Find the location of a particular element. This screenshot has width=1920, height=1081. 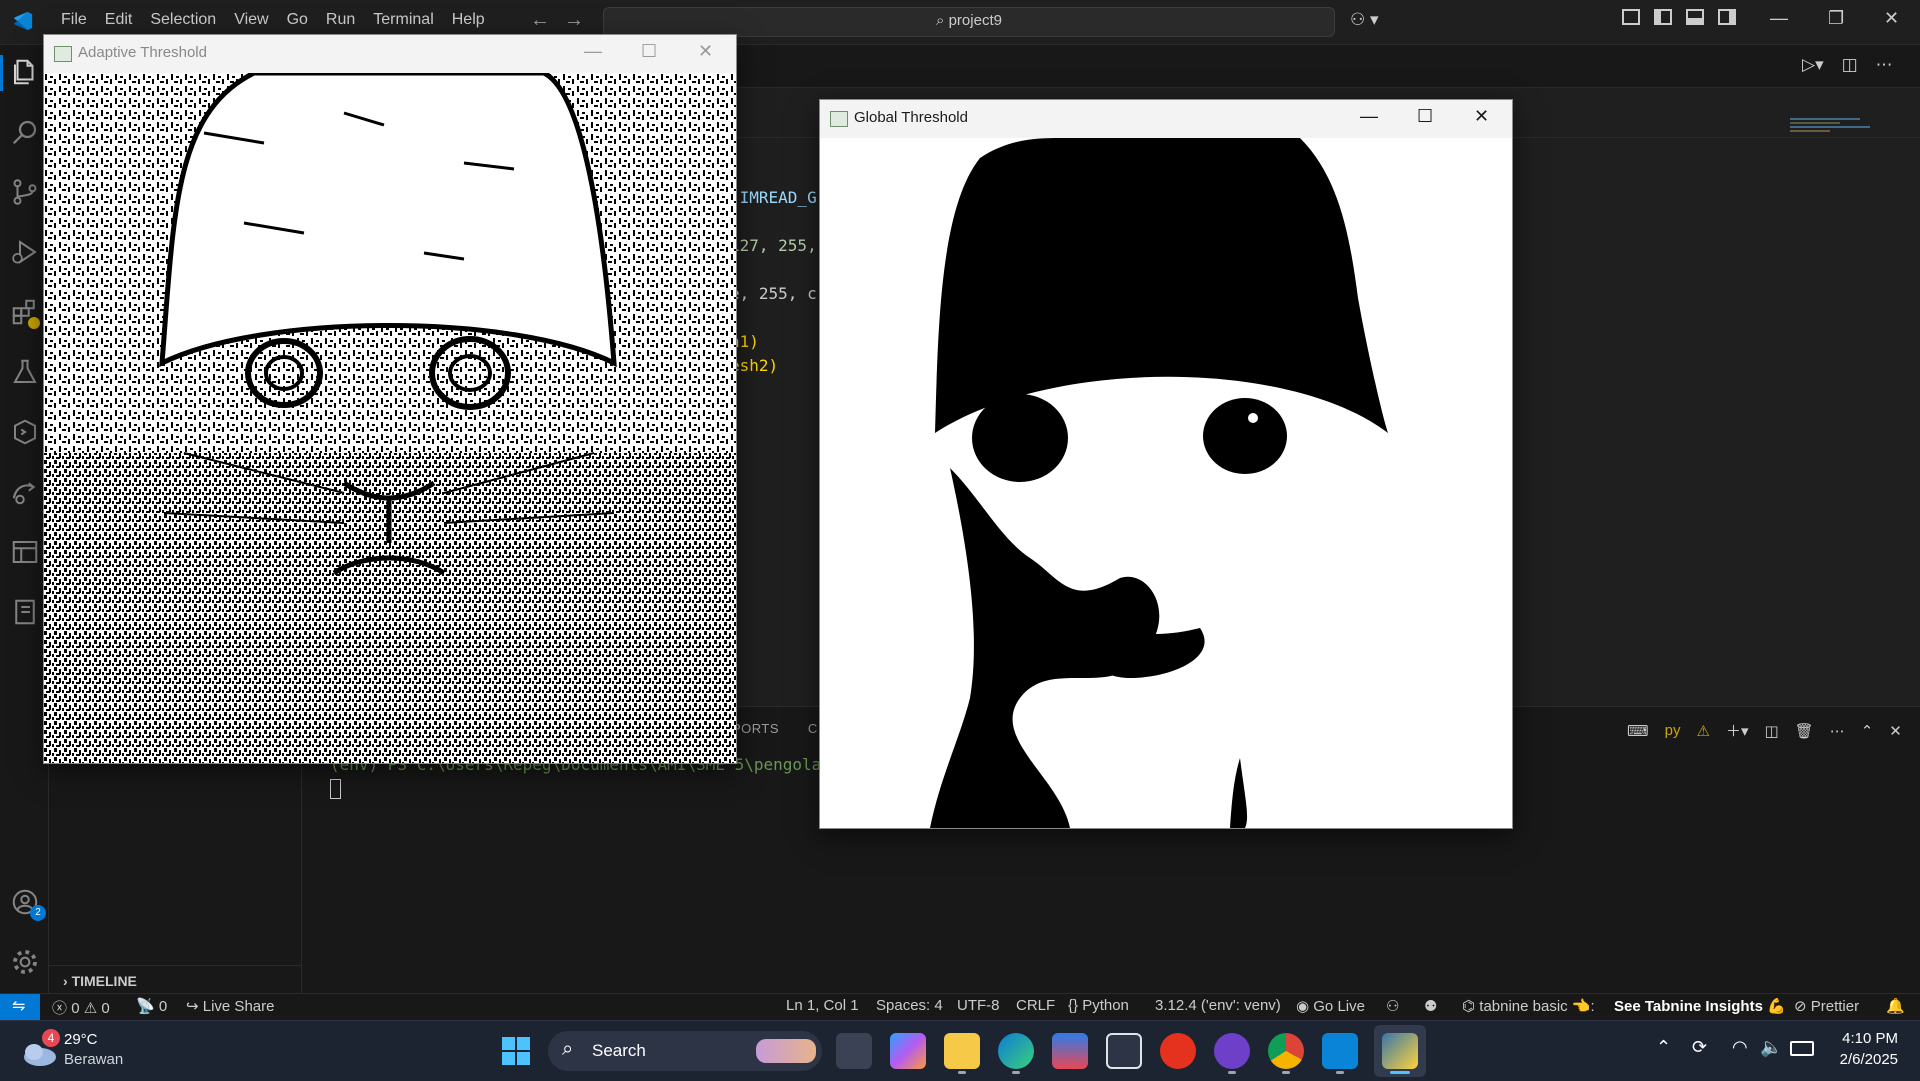

copilot-app-icon is located at coordinates (908, 1051).